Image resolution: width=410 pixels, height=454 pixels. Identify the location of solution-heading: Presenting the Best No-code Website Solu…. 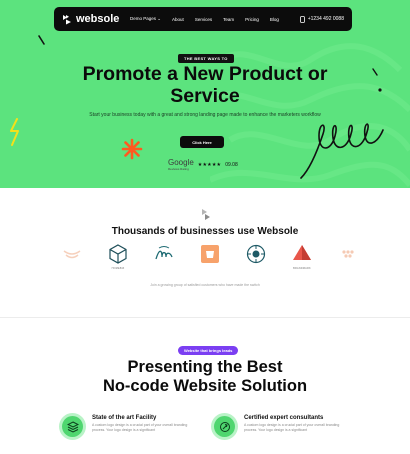
(205, 377).